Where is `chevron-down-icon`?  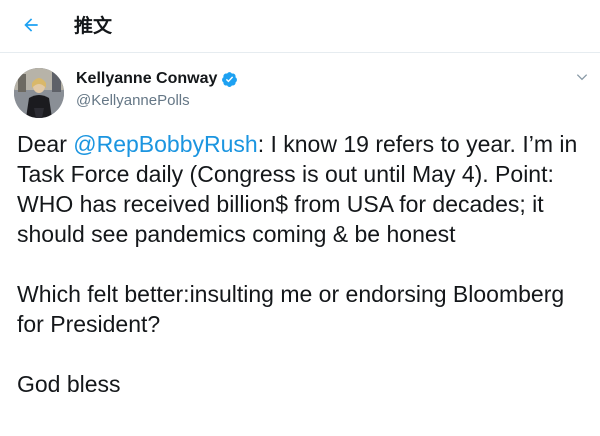 chevron-down-icon is located at coordinates (582, 79).